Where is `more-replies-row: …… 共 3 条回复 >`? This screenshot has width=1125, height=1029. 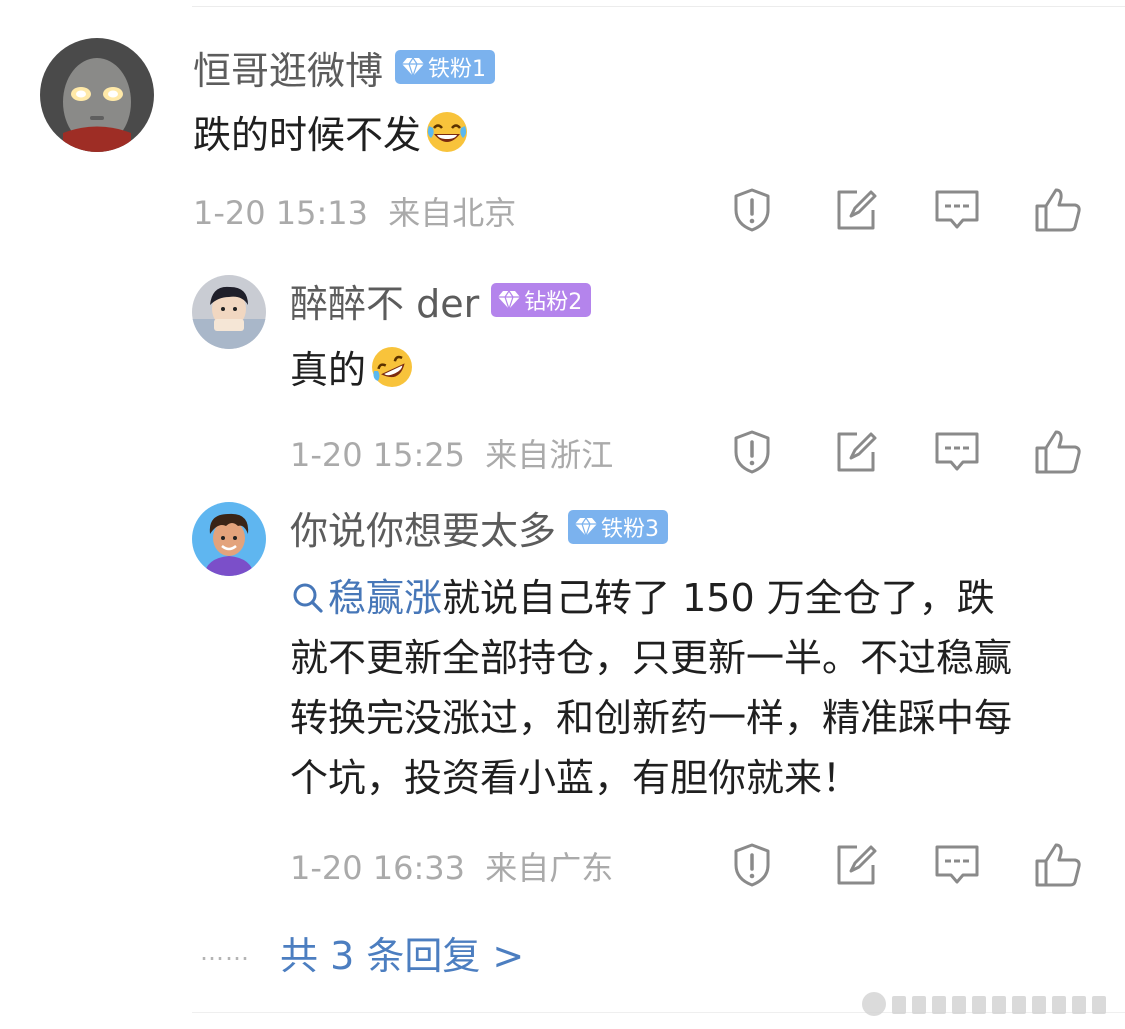
more-replies-row: …… 共 3 条回复 > is located at coordinates (362, 952).